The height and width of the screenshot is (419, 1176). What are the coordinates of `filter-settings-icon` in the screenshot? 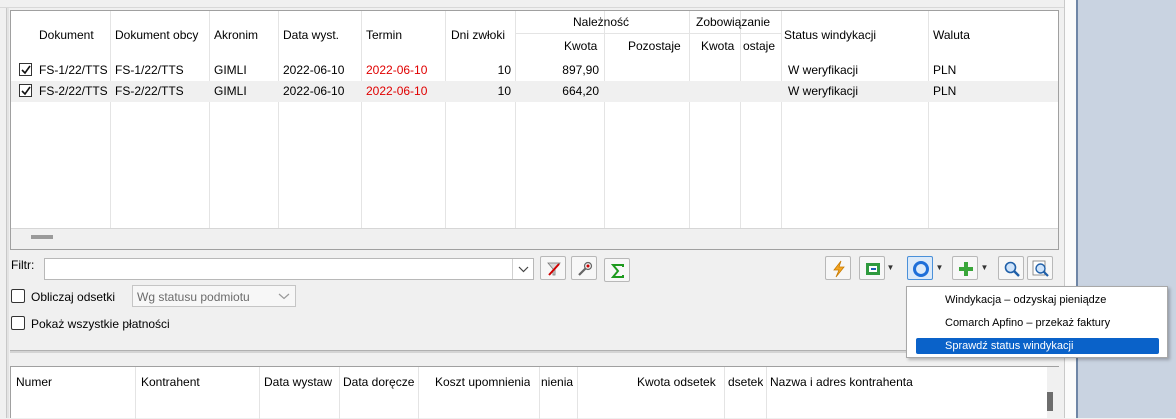 It's located at (585, 268).